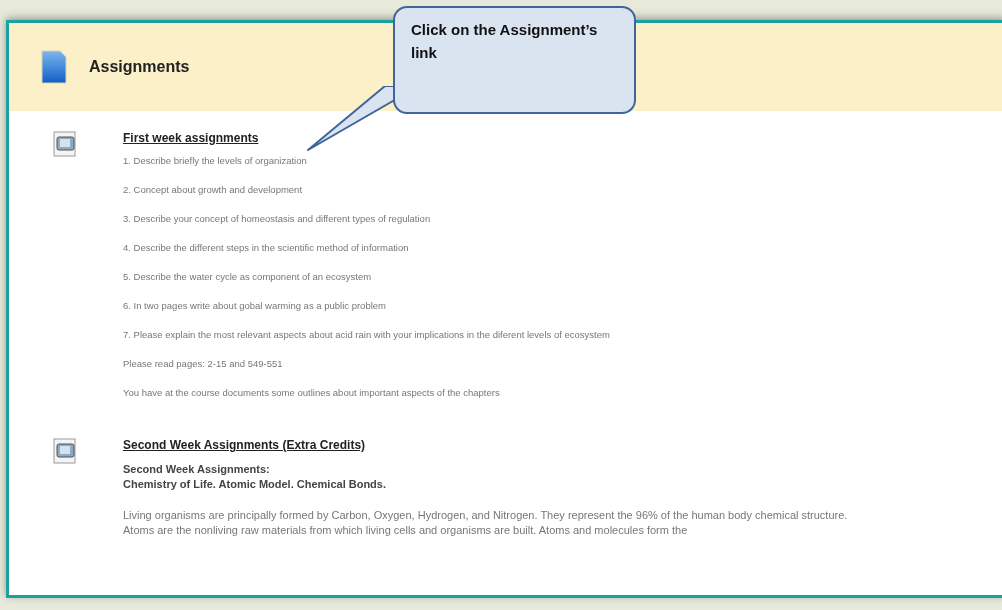  Describe the element at coordinates (191, 138) in the screenshot. I see `assignment-link: First week assignments` at that location.